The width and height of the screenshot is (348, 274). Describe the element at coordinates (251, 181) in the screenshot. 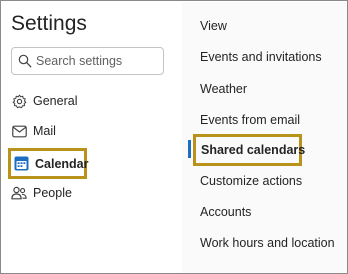

I see `settings-item-customize-actions: Customize actions` at that location.